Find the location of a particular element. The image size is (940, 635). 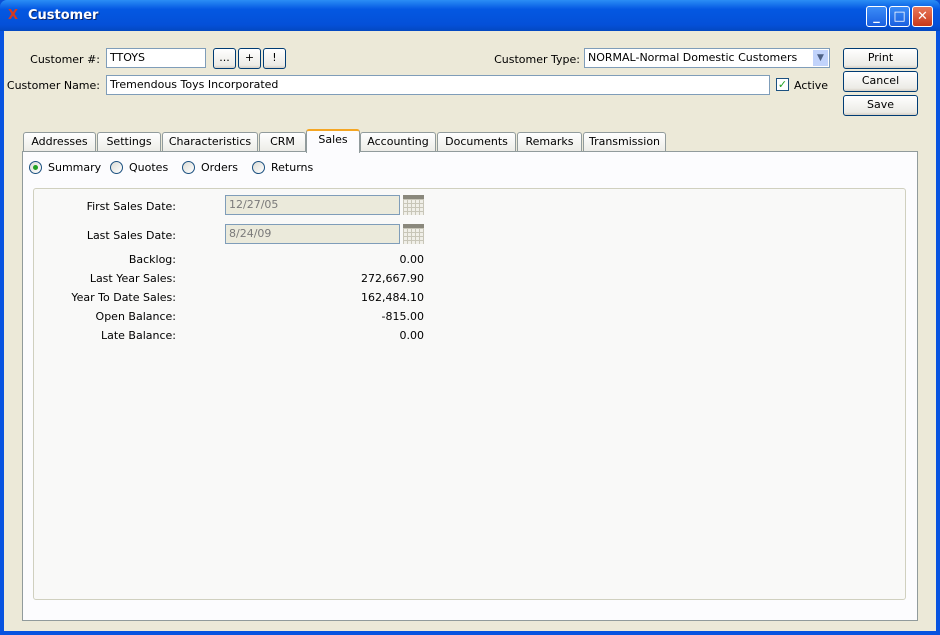

customer-number-label: Customer #: is located at coordinates (65, 59).